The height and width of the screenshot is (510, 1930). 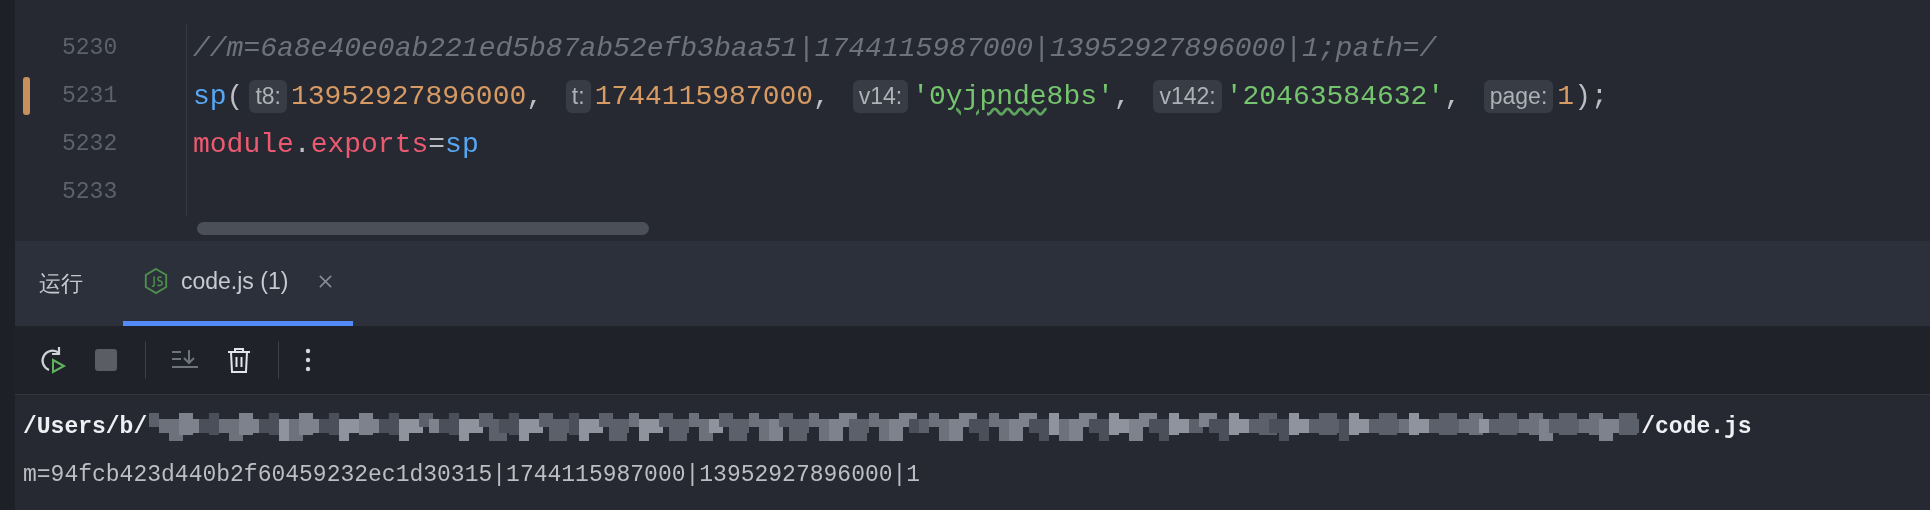 I want to click on path-suffix: /code.js, so click(x=1696, y=427).